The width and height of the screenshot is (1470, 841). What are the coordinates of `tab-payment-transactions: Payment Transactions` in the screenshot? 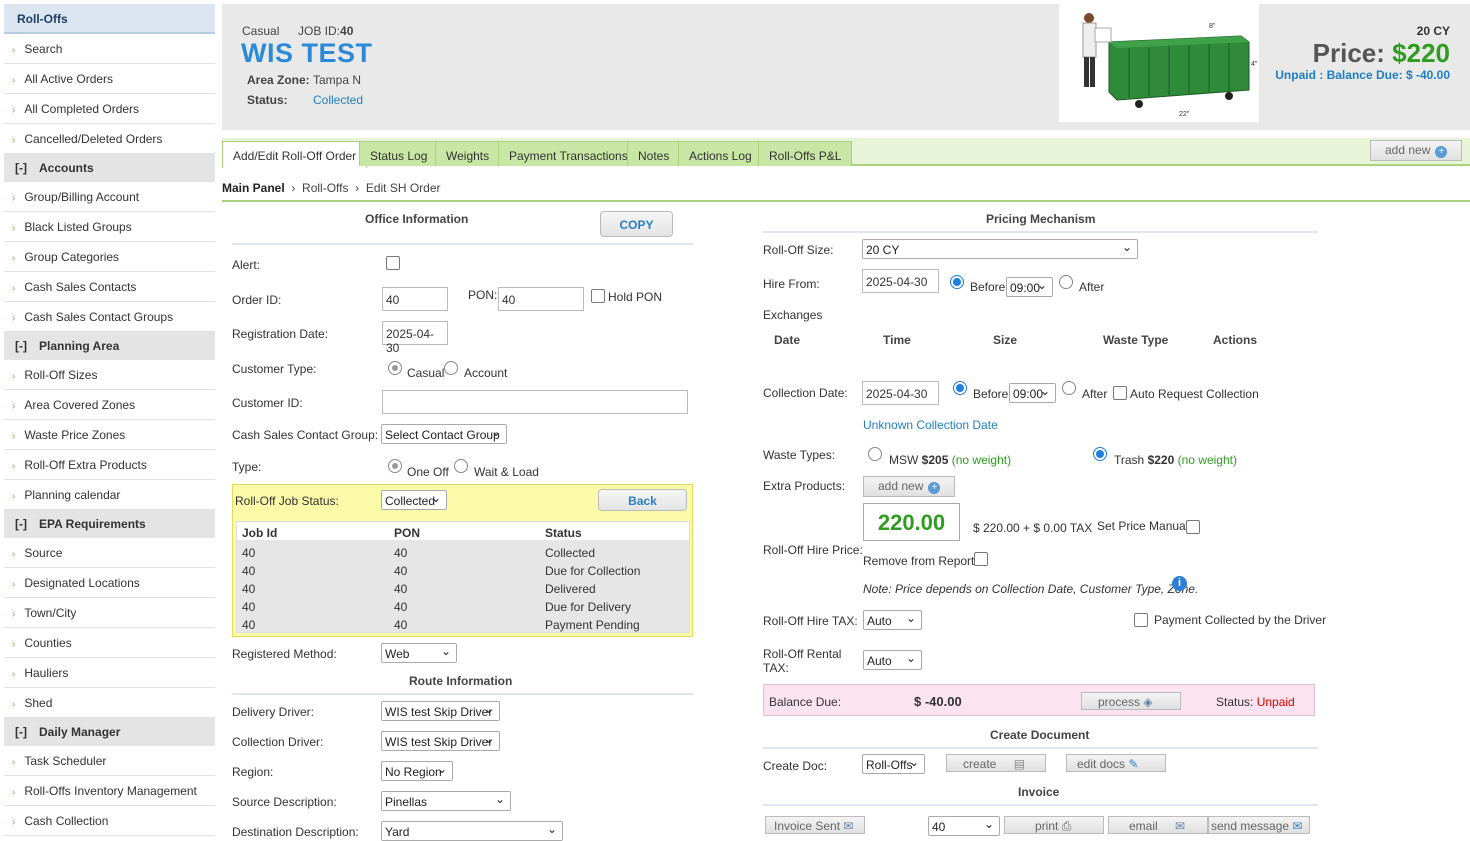 It's located at (568, 153).